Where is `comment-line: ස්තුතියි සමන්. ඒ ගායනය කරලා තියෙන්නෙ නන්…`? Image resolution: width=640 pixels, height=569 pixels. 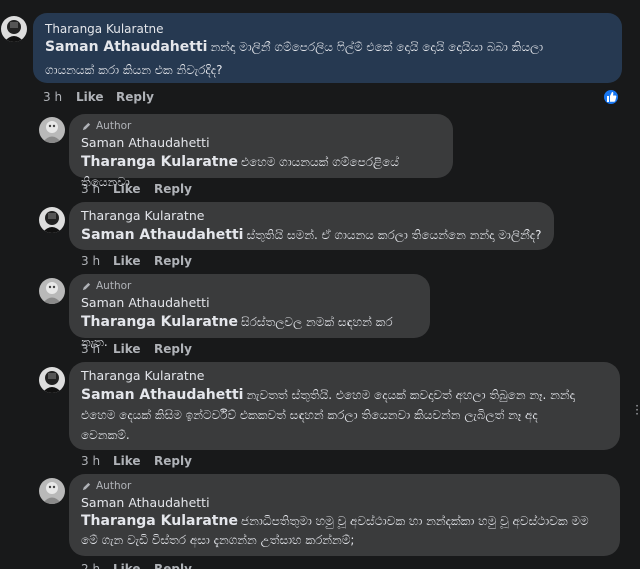 comment-line: ස්තුතියි සමන්. ඒ ගායනය කරලා තියෙන්නෙ නන්… is located at coordinates (394, 235).